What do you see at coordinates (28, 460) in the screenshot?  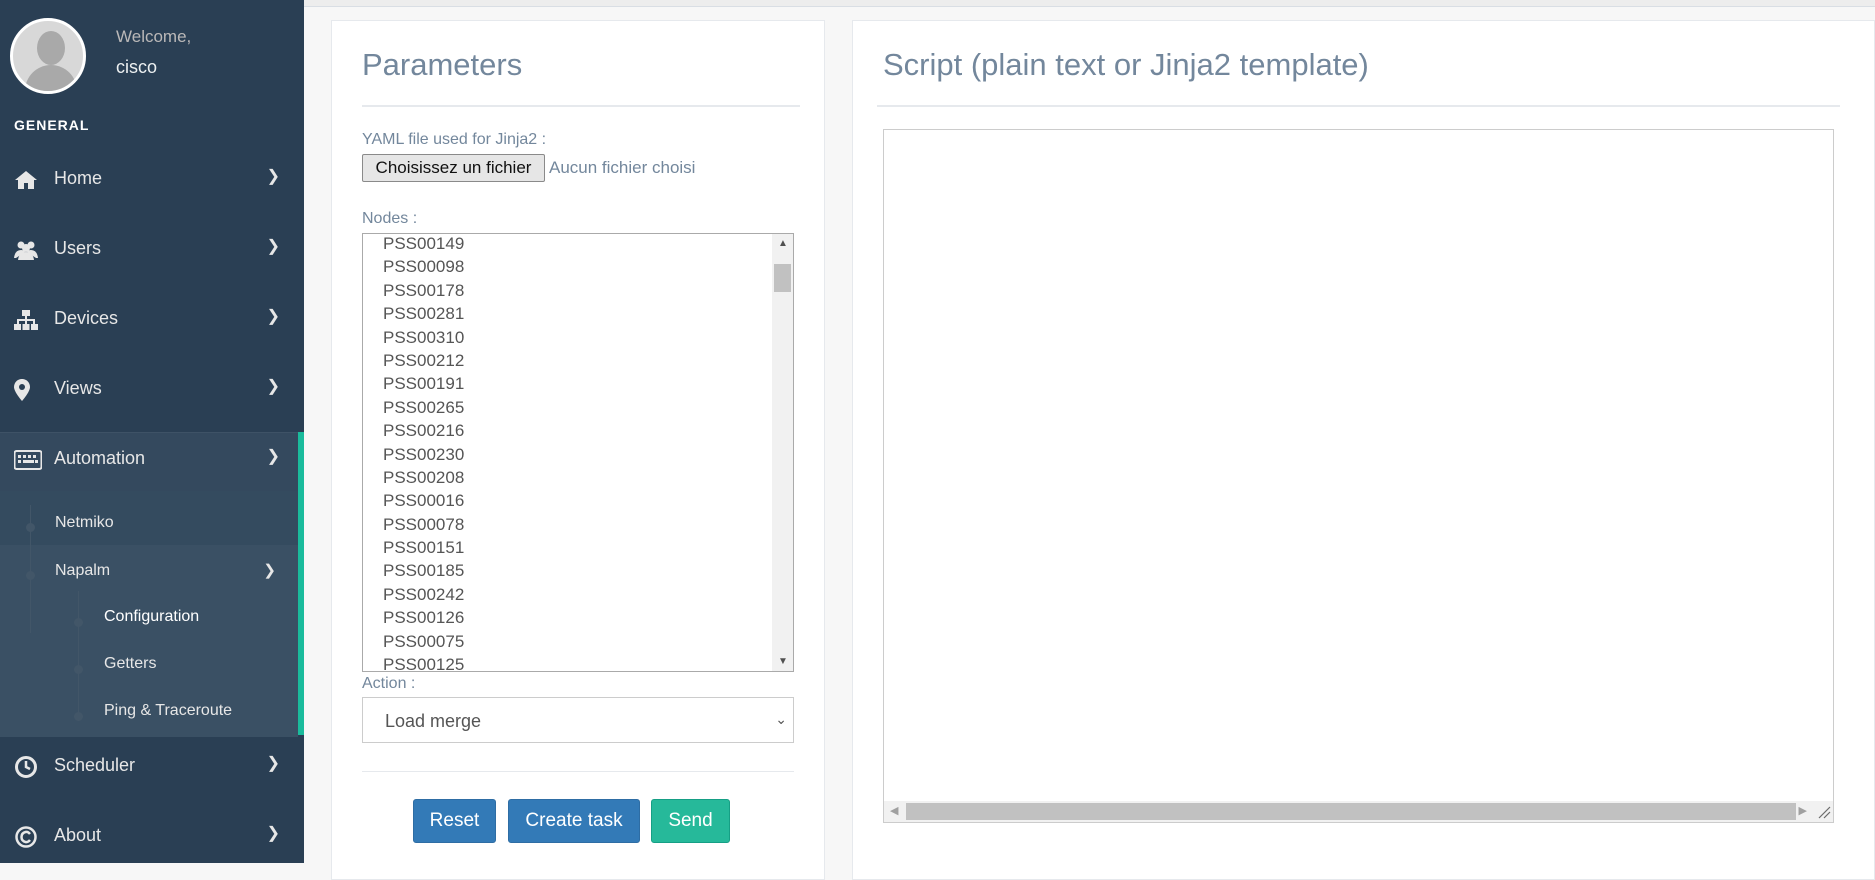 I see `keyboard-icon` at bounding box center [28, 460].